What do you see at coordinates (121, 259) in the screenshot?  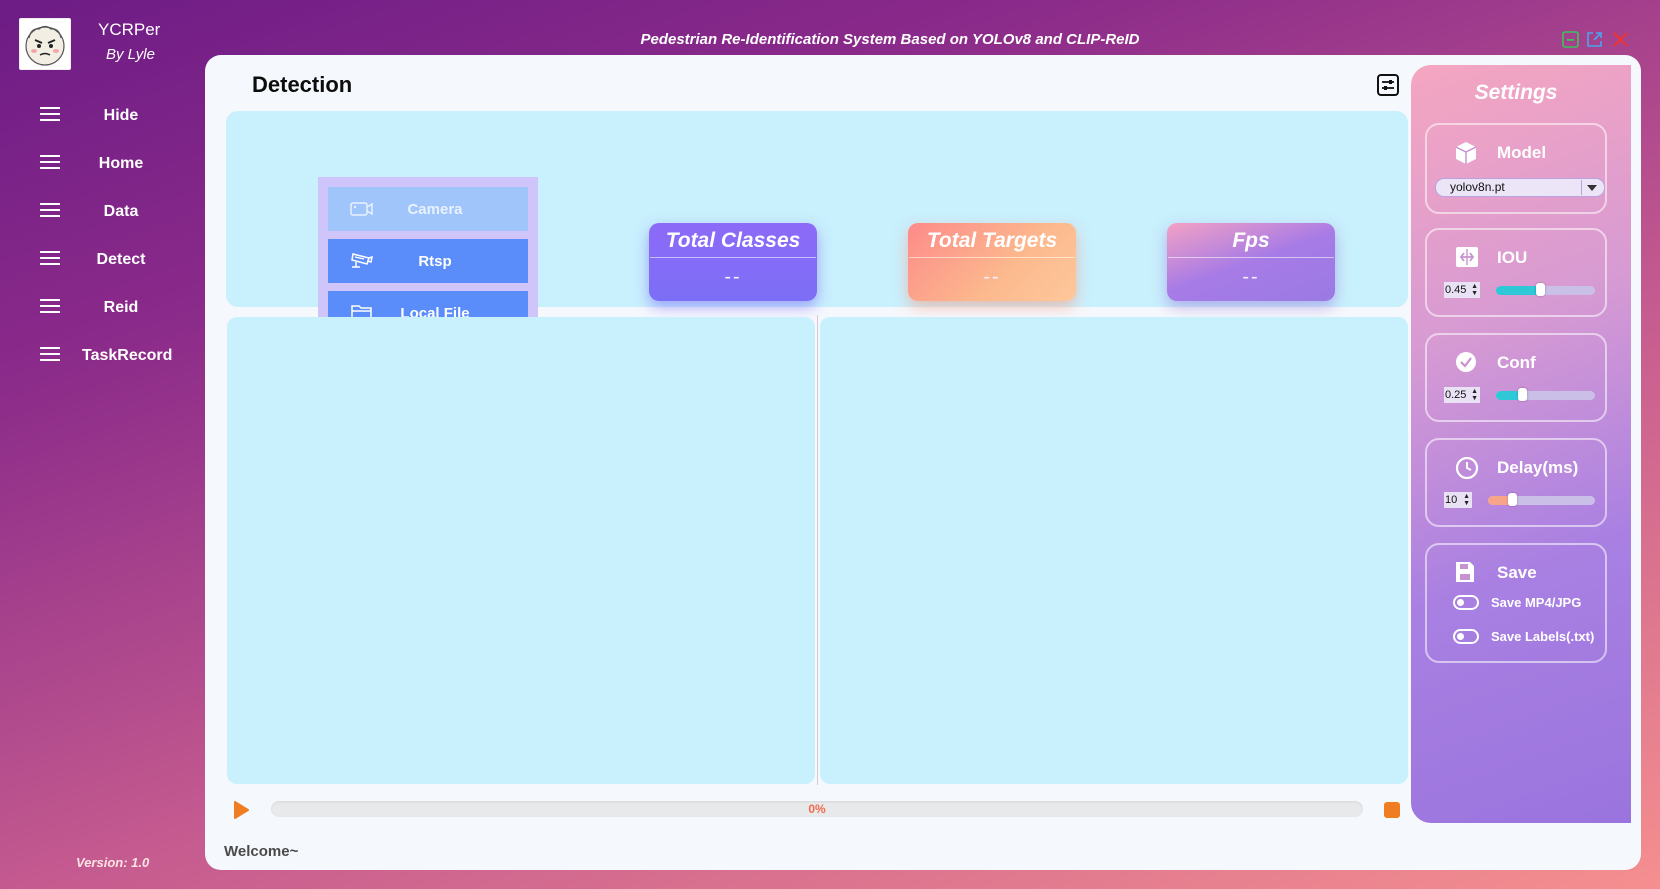 I see `sidebar-item-label: Detect` at bounding box center [121, 259].